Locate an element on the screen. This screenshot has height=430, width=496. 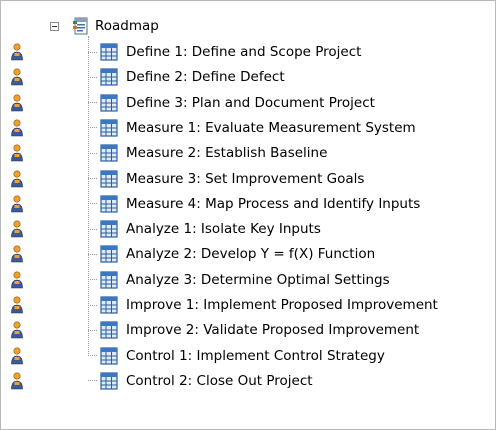
minus-expander-icon is located at coordinates (54, 26).